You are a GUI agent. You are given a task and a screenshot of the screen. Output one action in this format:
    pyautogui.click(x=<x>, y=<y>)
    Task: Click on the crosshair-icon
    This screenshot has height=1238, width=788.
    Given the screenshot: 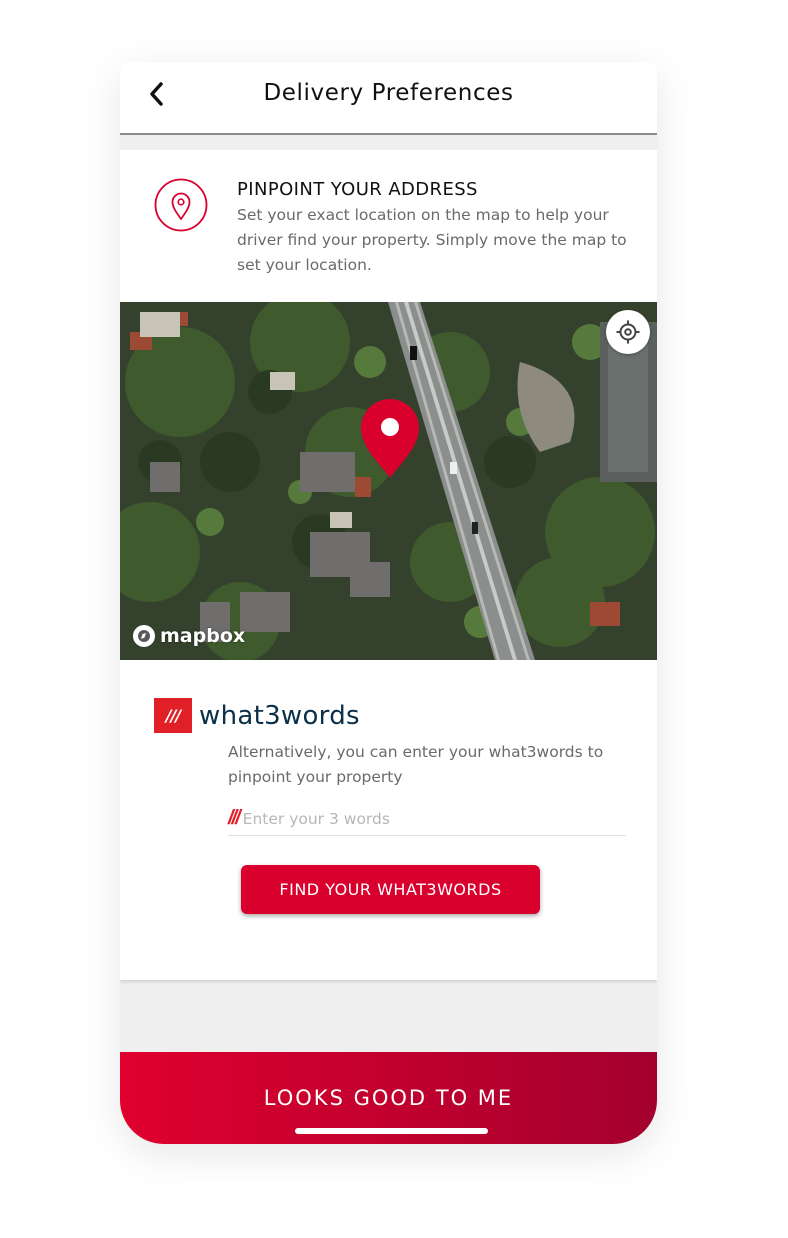 What is the action you would take?
    pyautogui.click(x=628, y=332)
    